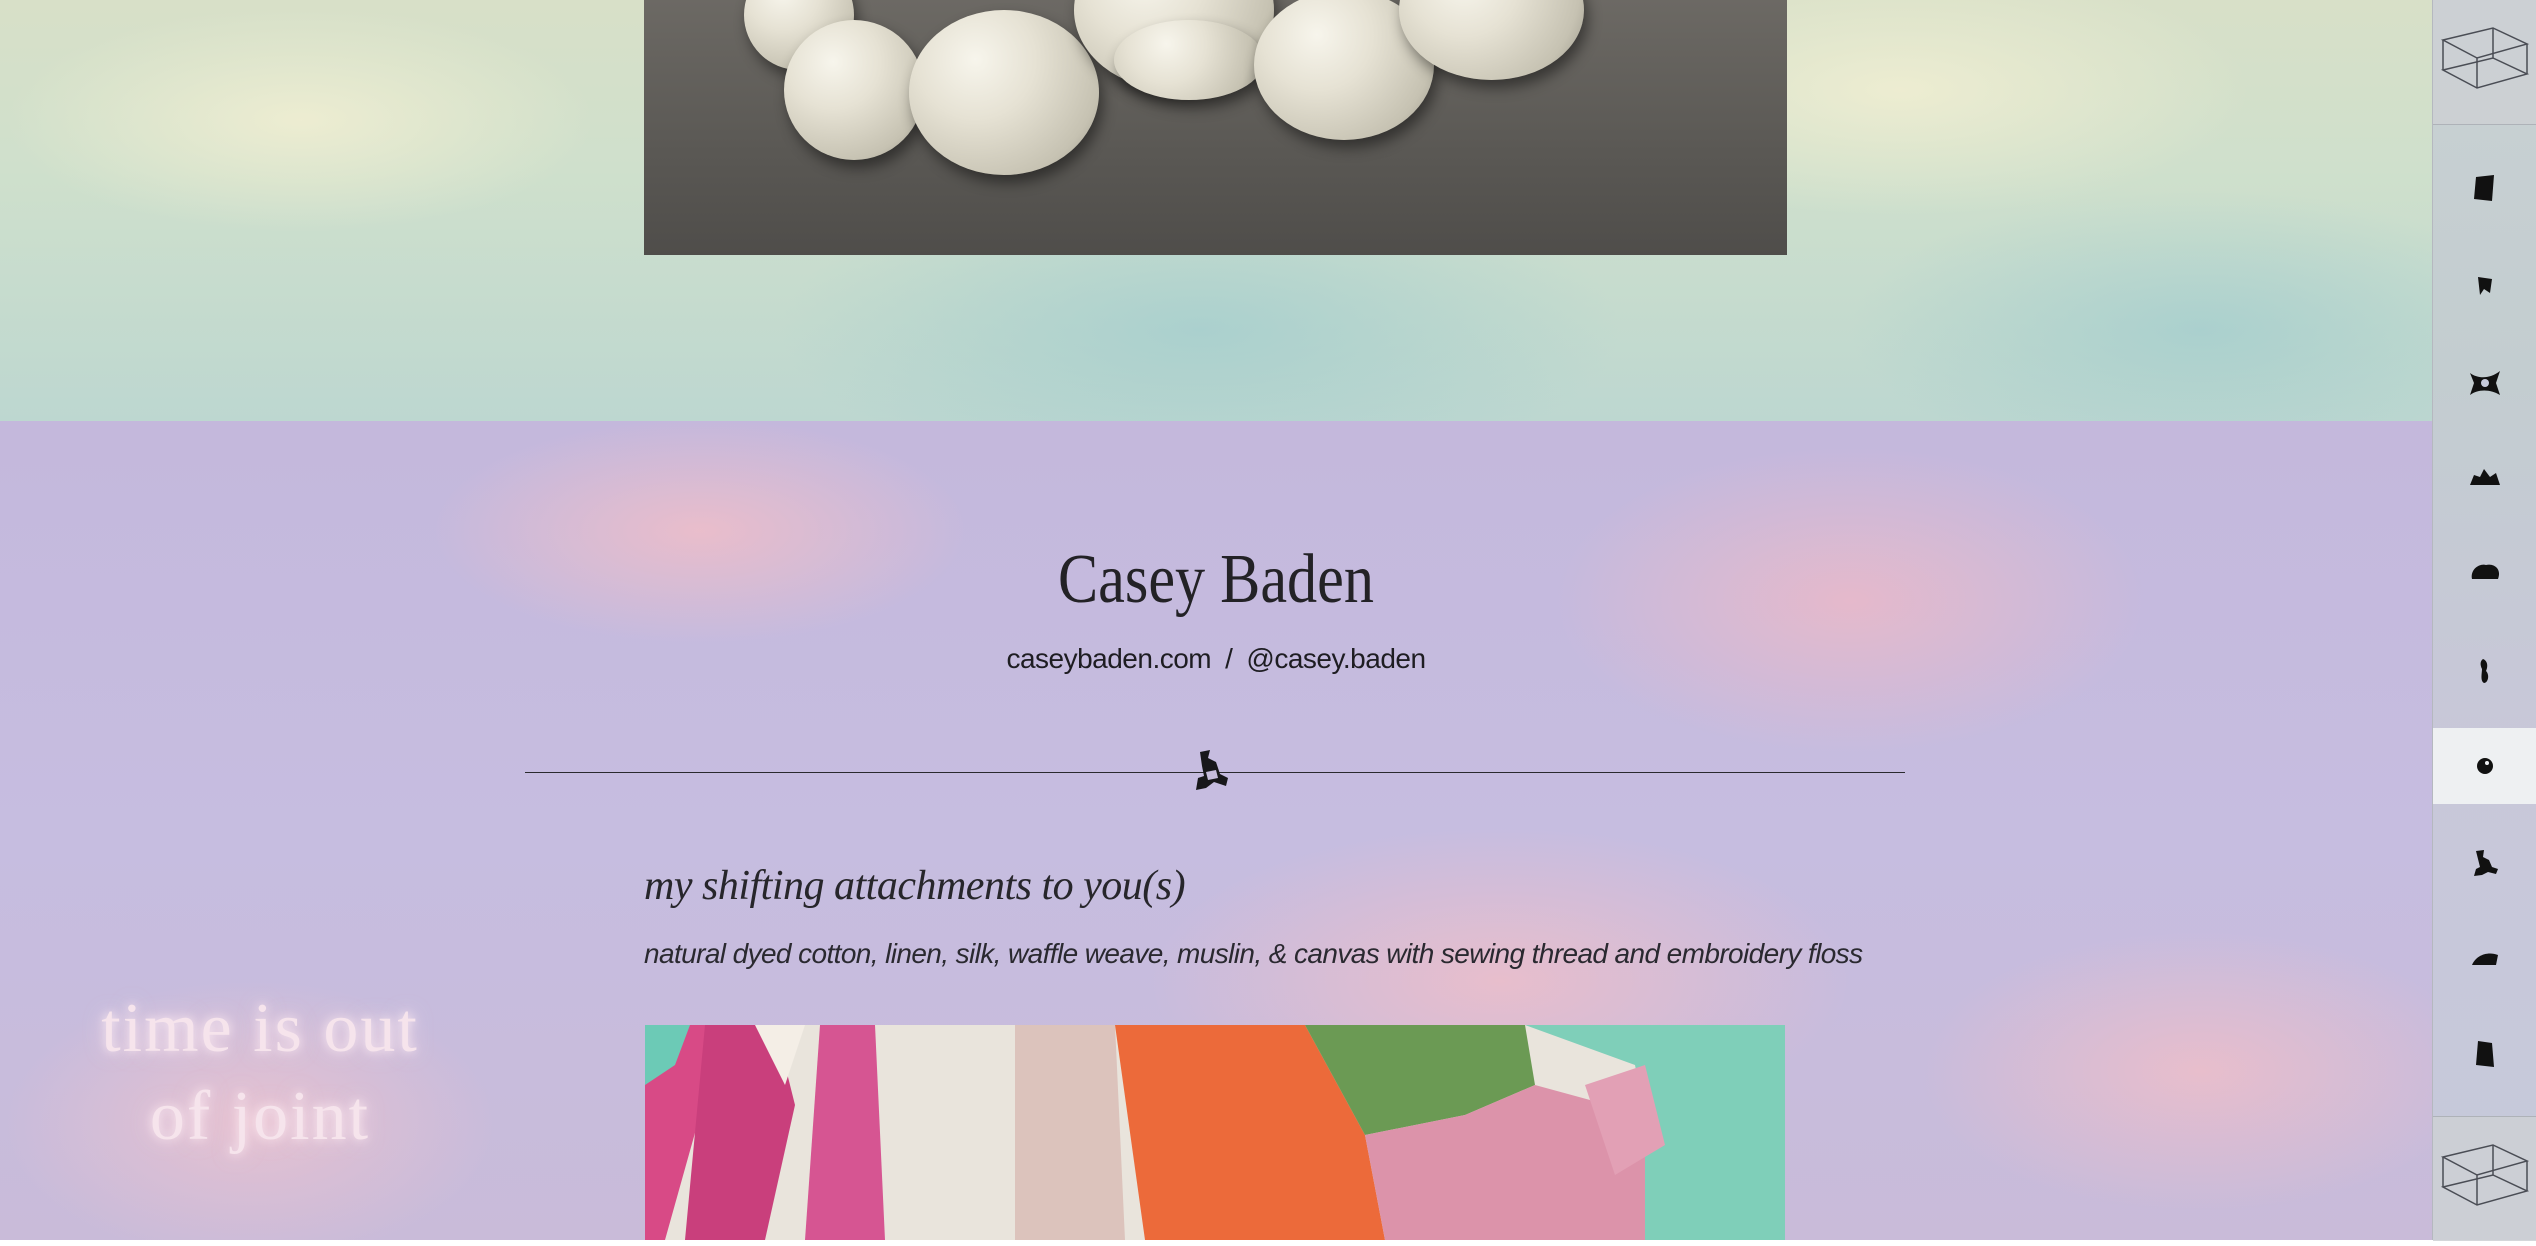 The image size is (2536, 1246). Describe the element at coordinates (2484, 382) in the screenshot. I see `blob-shape-3-icon` at that location.